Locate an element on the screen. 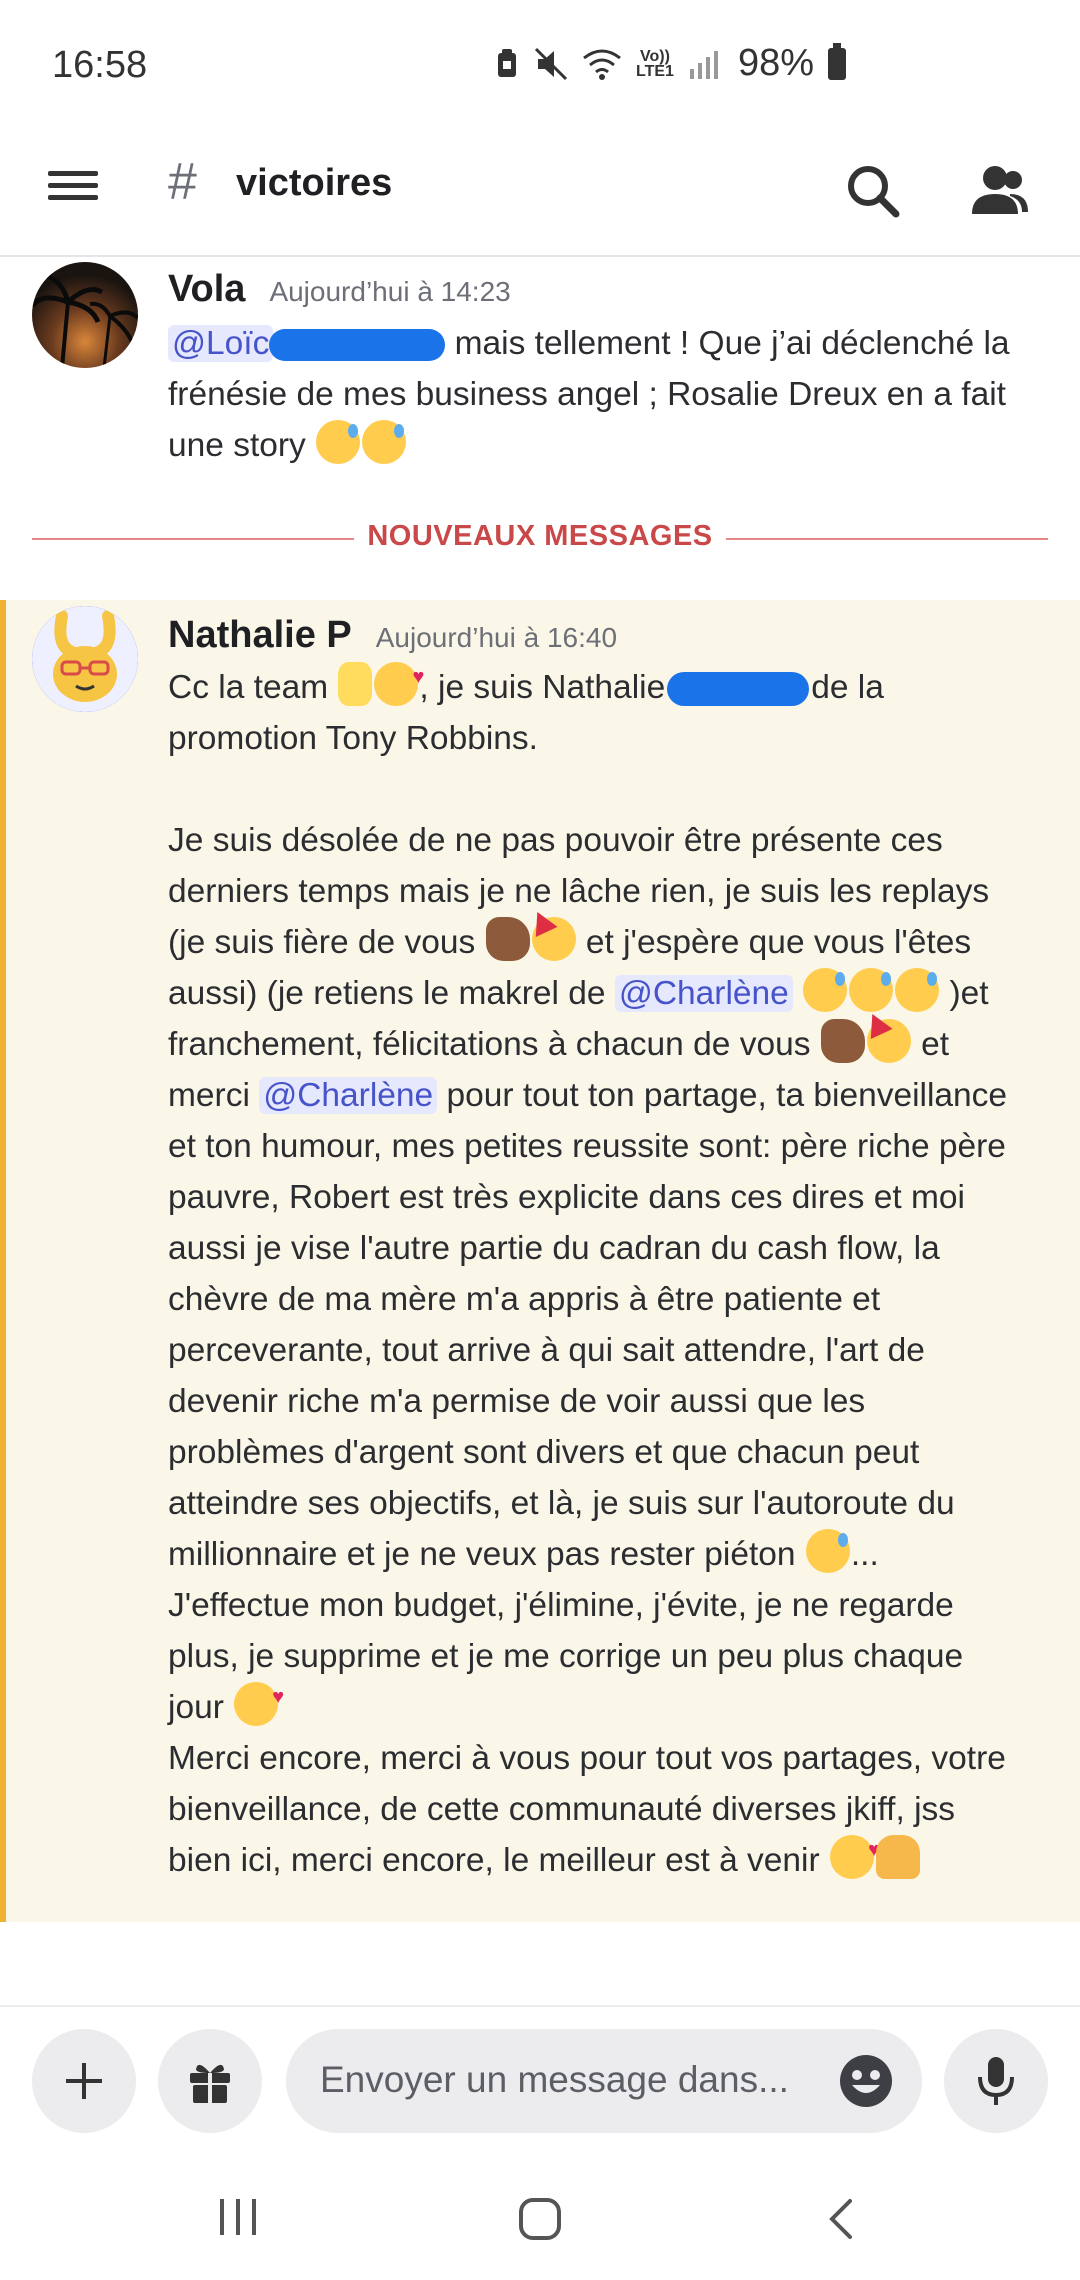  microphone-icon is located at coordinates (996, 2081).